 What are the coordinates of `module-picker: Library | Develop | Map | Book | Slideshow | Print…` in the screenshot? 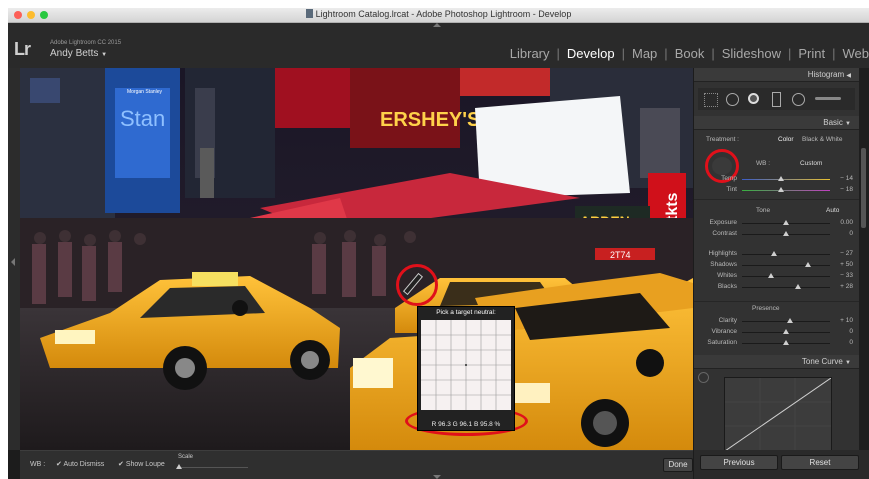 It's located at (689, 53).